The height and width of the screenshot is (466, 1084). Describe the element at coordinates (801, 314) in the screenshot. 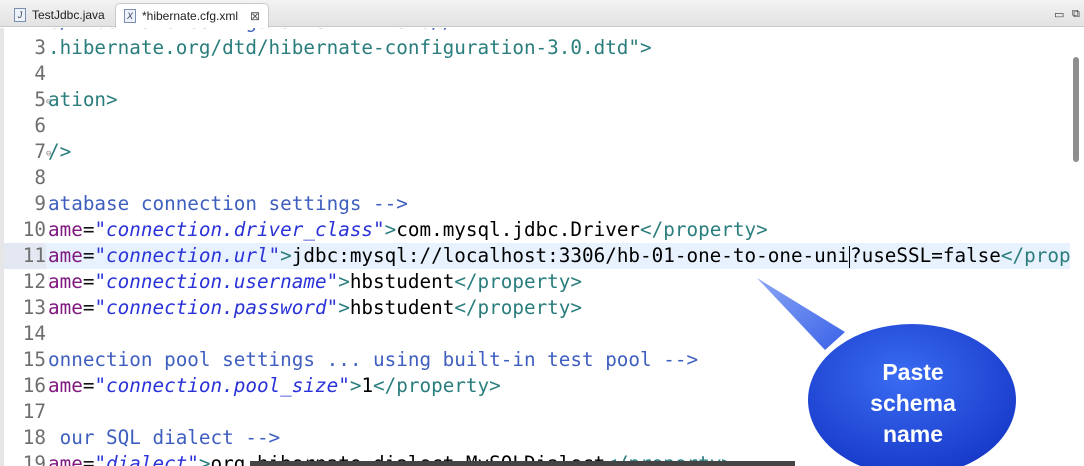

I see `callout-tail` at that location.